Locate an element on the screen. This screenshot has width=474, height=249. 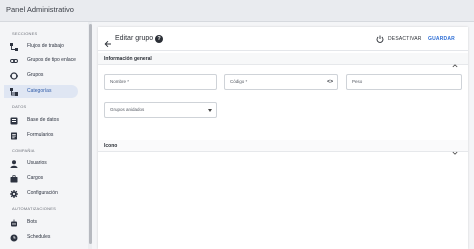
sidebar-item-label: Base de datos is located at coordinates (43, 120).